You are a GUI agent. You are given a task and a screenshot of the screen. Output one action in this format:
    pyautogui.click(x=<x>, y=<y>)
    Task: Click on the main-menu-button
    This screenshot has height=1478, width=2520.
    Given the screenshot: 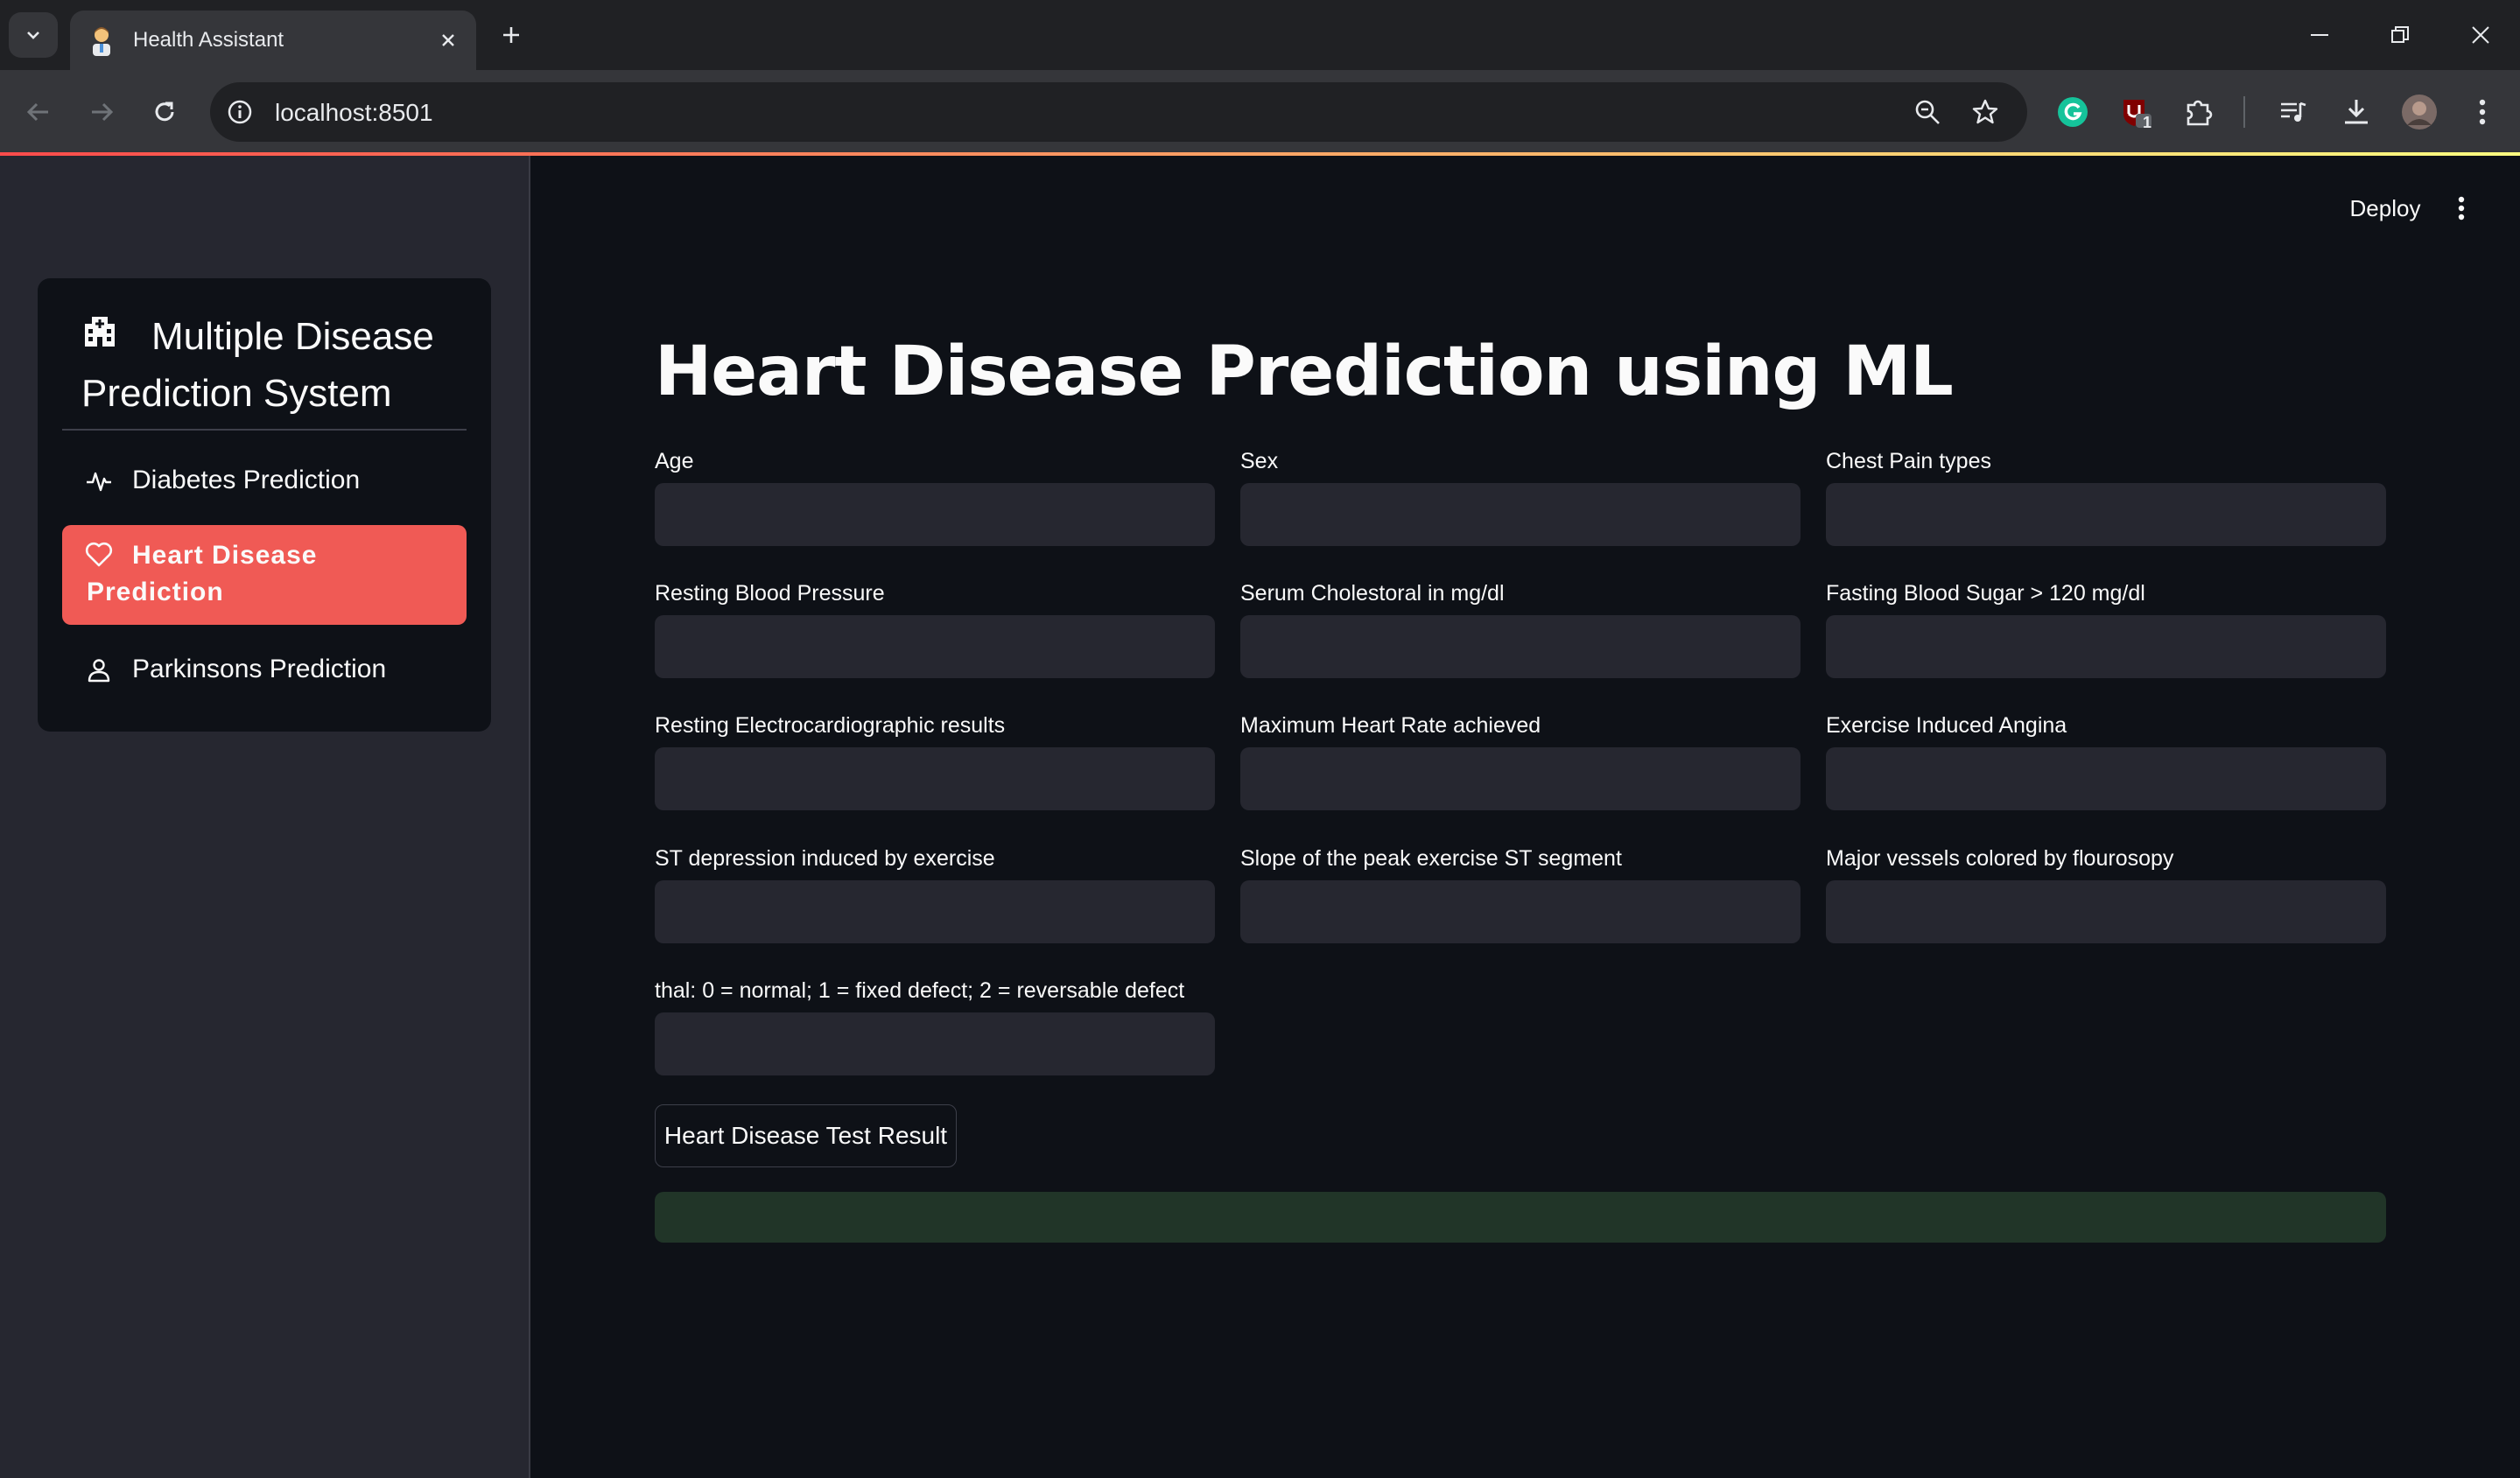 What is the action you would take?
    pyautogui.click(x=2461, y=208)
    